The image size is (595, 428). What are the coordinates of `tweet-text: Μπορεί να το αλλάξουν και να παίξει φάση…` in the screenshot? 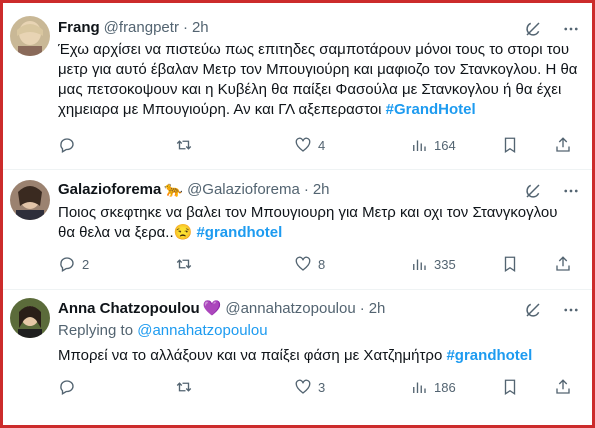 It's located at (318, 356).